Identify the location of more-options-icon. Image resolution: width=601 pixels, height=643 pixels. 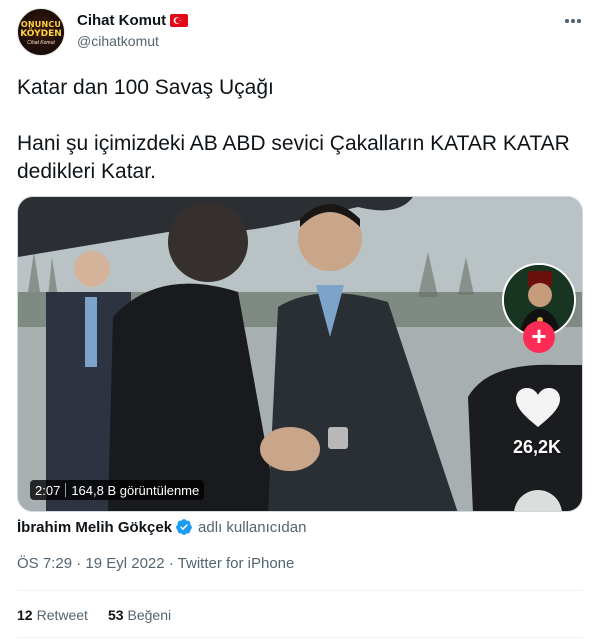
(573, 21).